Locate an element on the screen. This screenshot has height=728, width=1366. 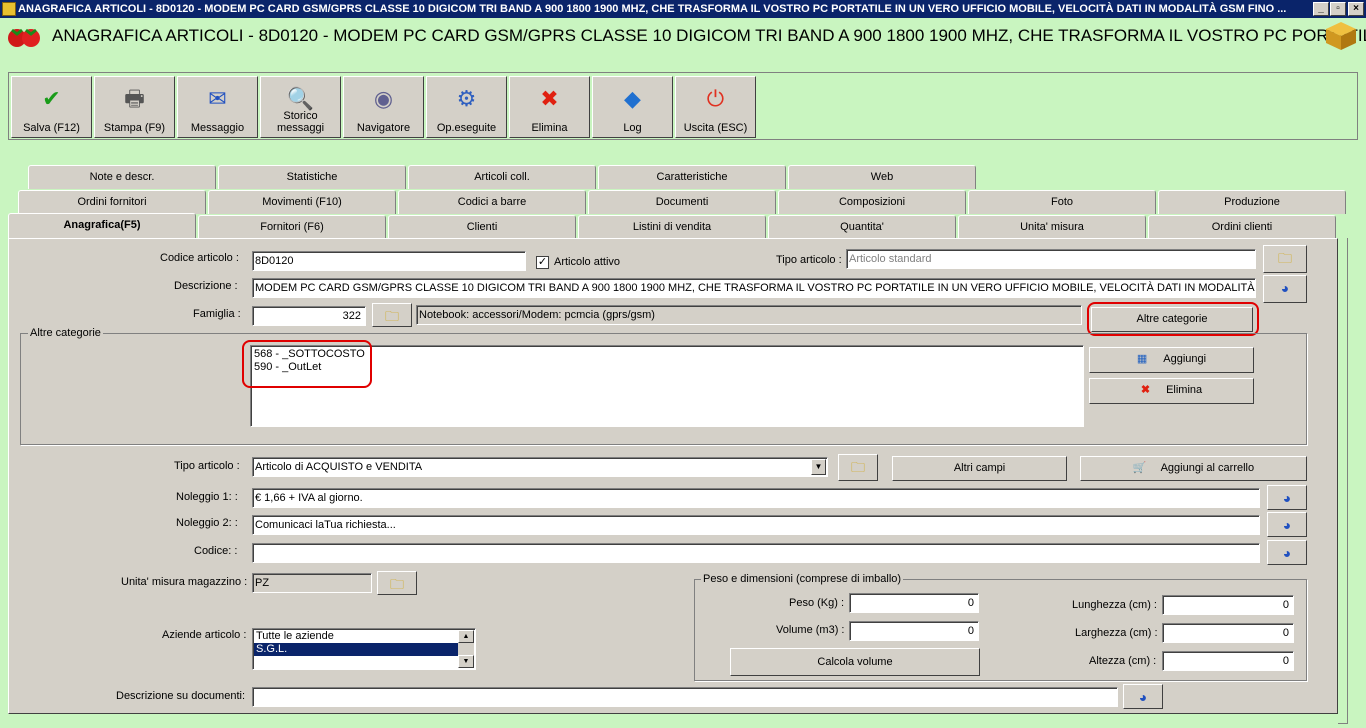
famiglia-input: 322 is located at coordinates (309, 316).